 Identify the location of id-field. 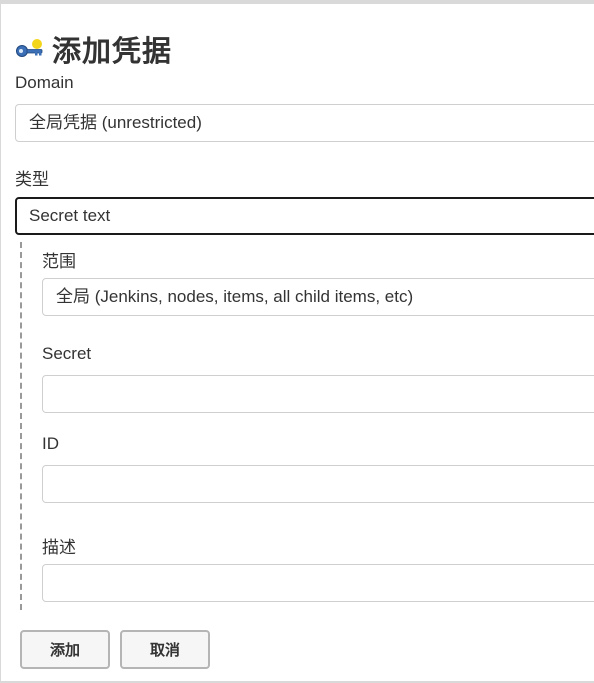
(318, 484).